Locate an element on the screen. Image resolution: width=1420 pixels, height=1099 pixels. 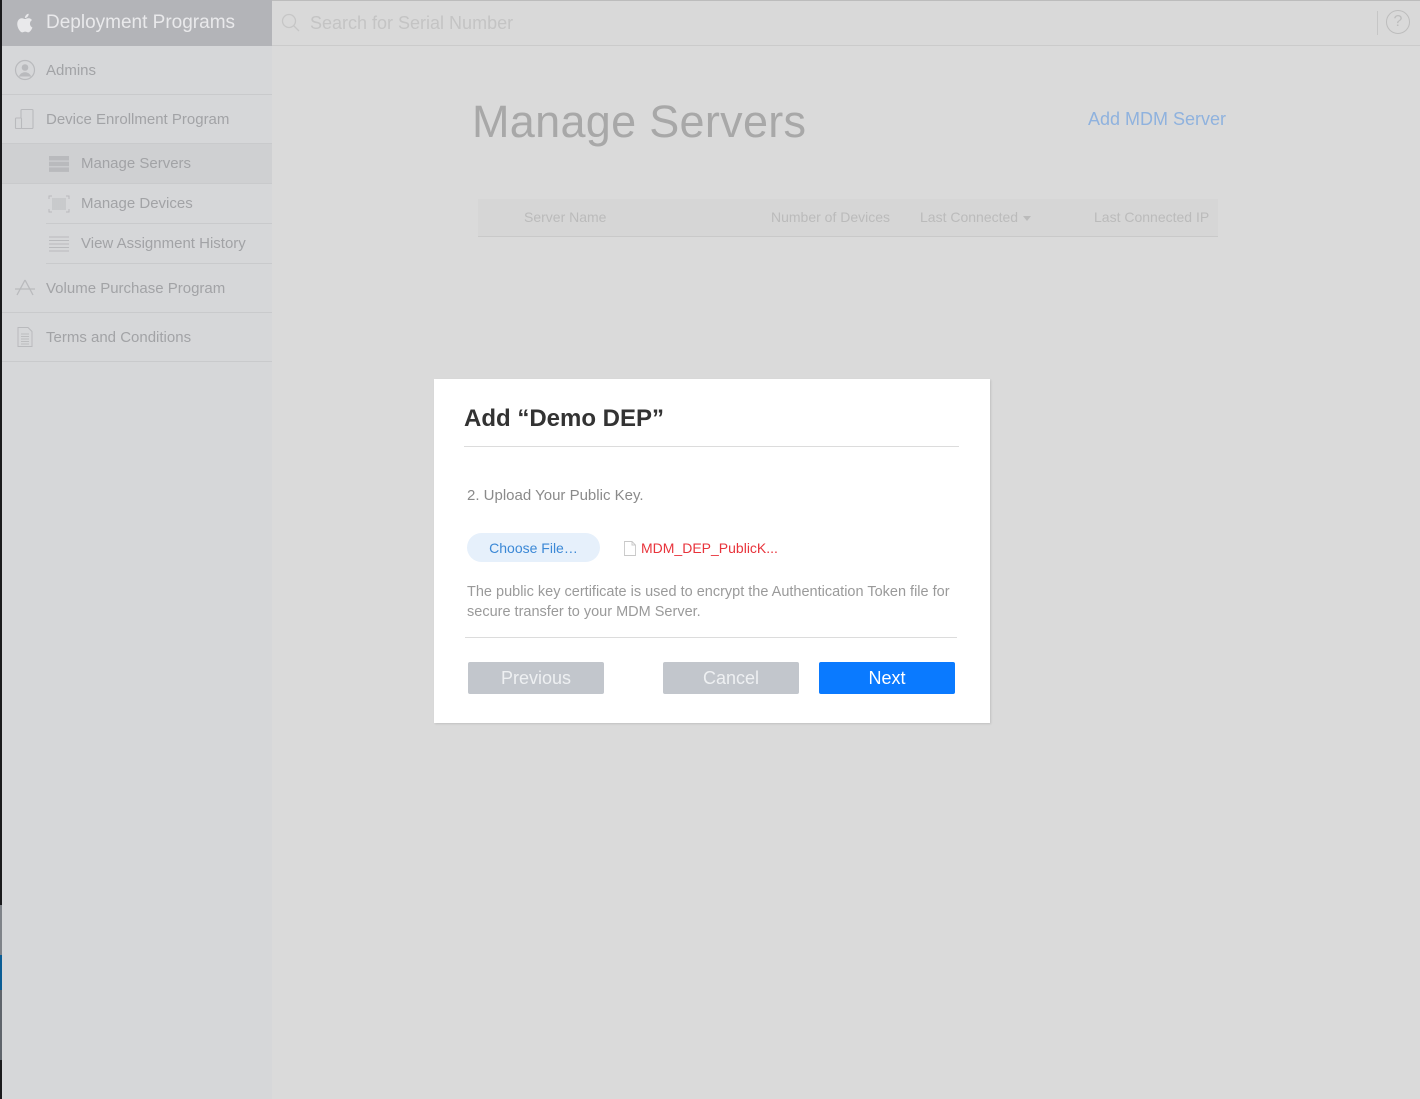
list-icon is located at coordinates (59, 244).